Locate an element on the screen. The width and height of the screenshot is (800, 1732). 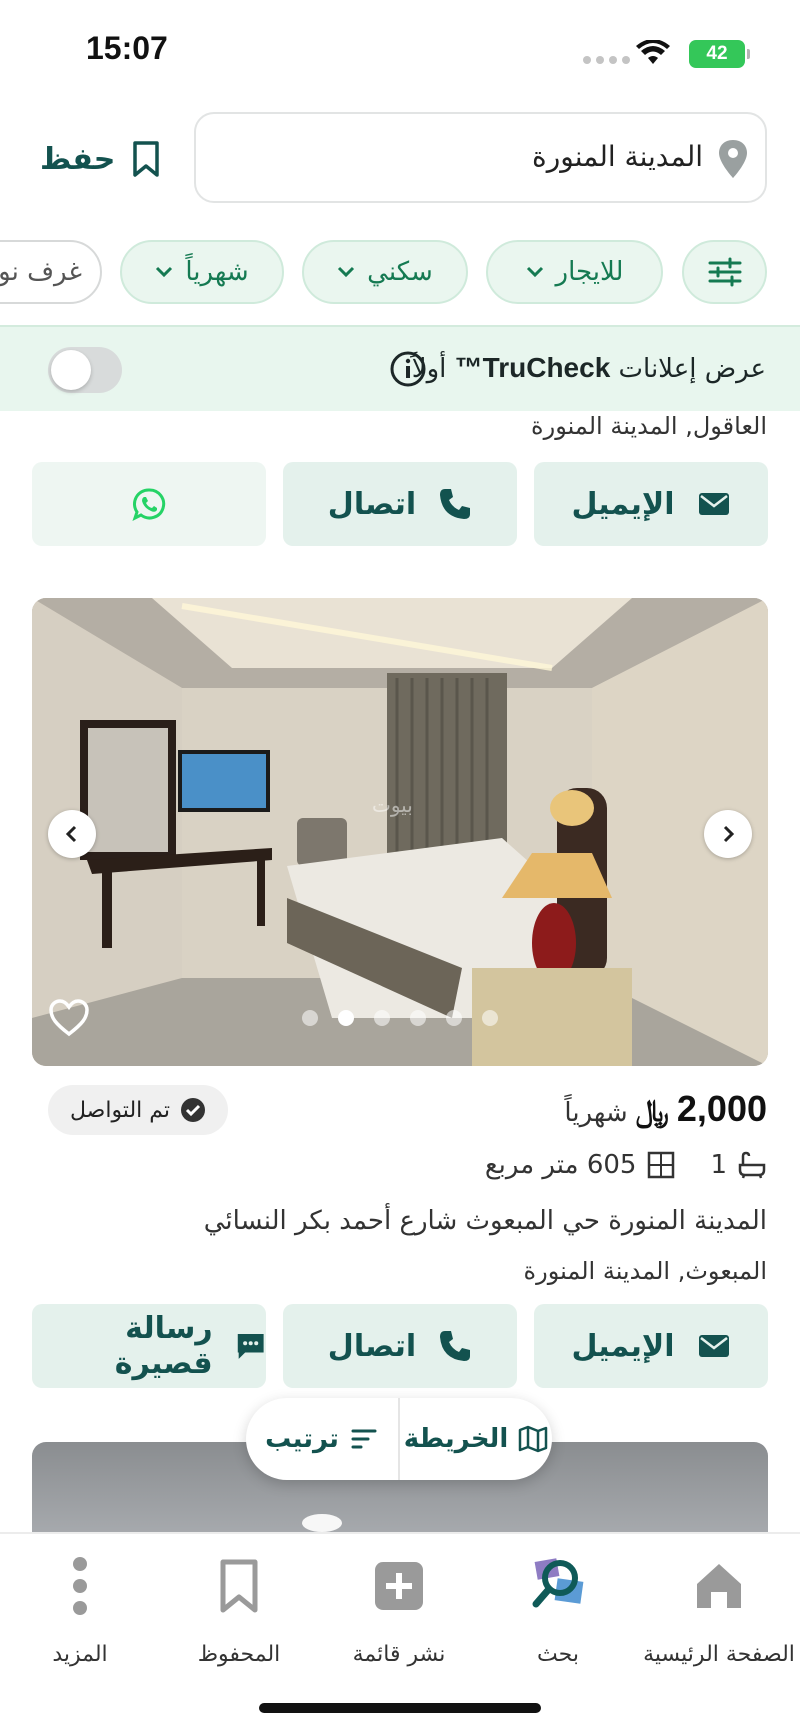
map-label: الخريطة is located at coordinates (456, 1439).